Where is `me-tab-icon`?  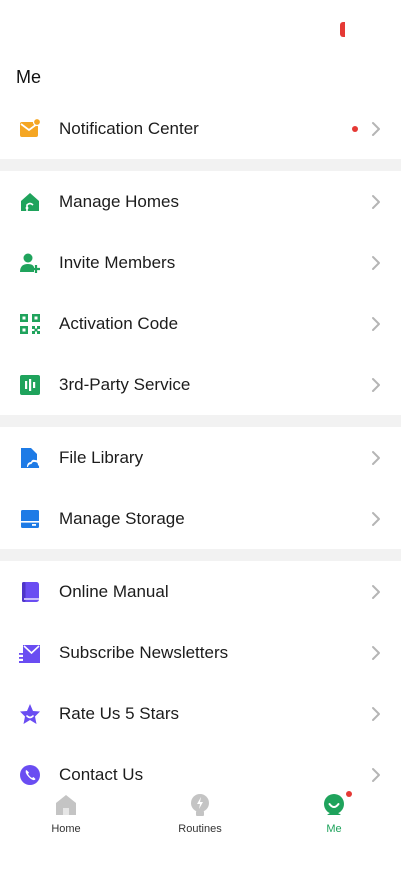
me-tab-icon is located at coordinates (337, 804).